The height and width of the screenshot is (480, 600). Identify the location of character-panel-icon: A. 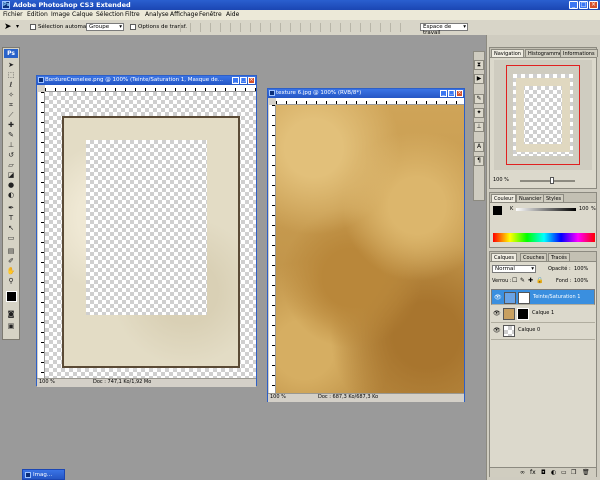
(479, 147).